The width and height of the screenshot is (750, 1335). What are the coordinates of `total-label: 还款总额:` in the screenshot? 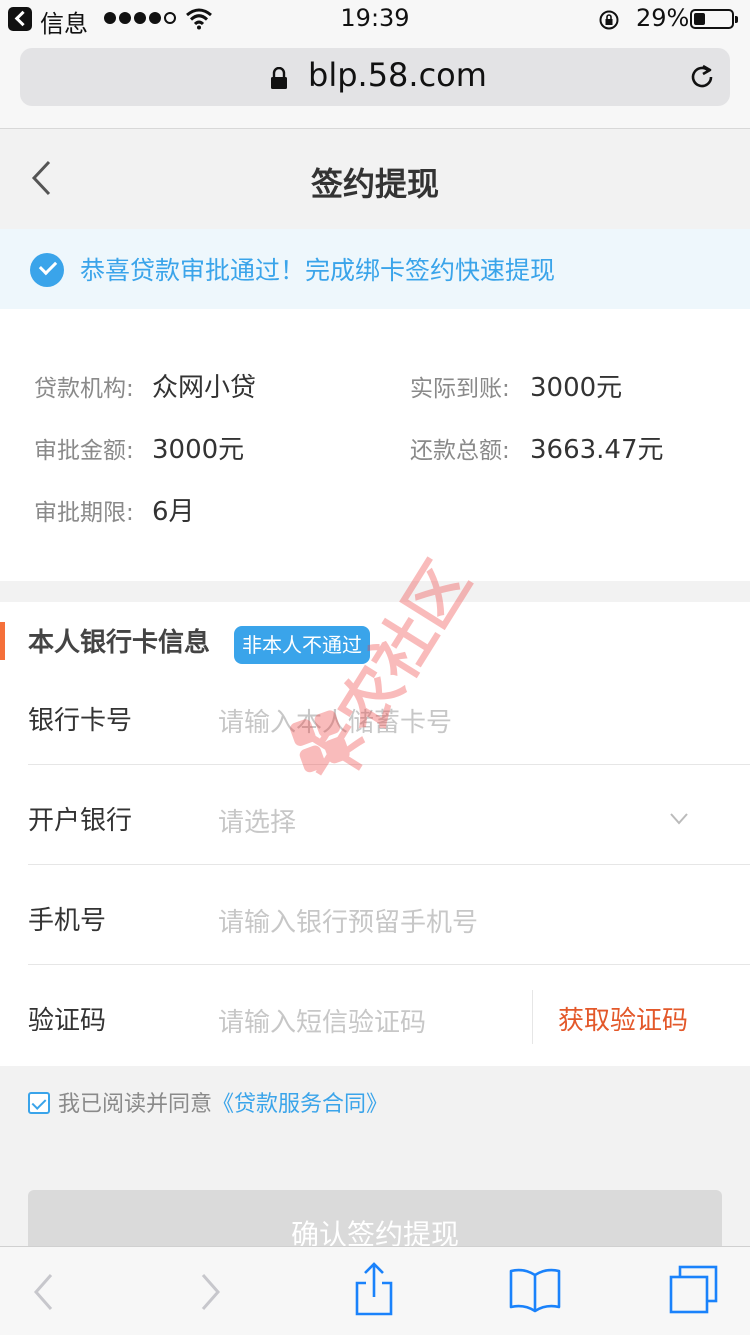 It's located at (460, 451).